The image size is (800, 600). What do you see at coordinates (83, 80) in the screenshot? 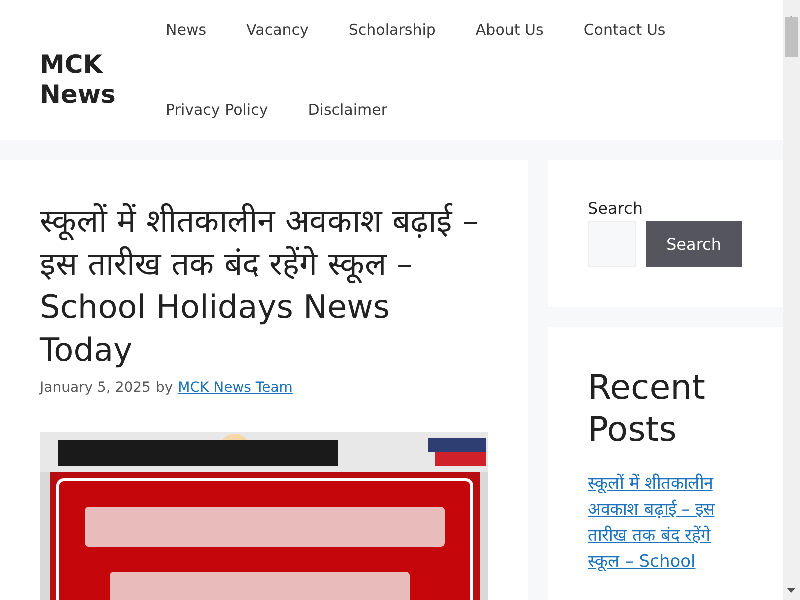
I see `site-title: MCK News` at bounding box center [83, 80].